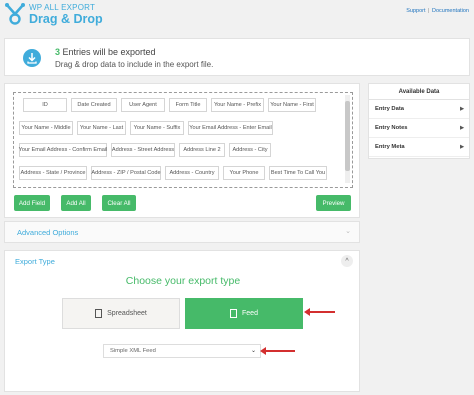 The width and height of the screenshot is (474, 395). Describe the element at coordinates (143, 150) in the screenshot. I see `field-chip: Address - Street Address` at that location.